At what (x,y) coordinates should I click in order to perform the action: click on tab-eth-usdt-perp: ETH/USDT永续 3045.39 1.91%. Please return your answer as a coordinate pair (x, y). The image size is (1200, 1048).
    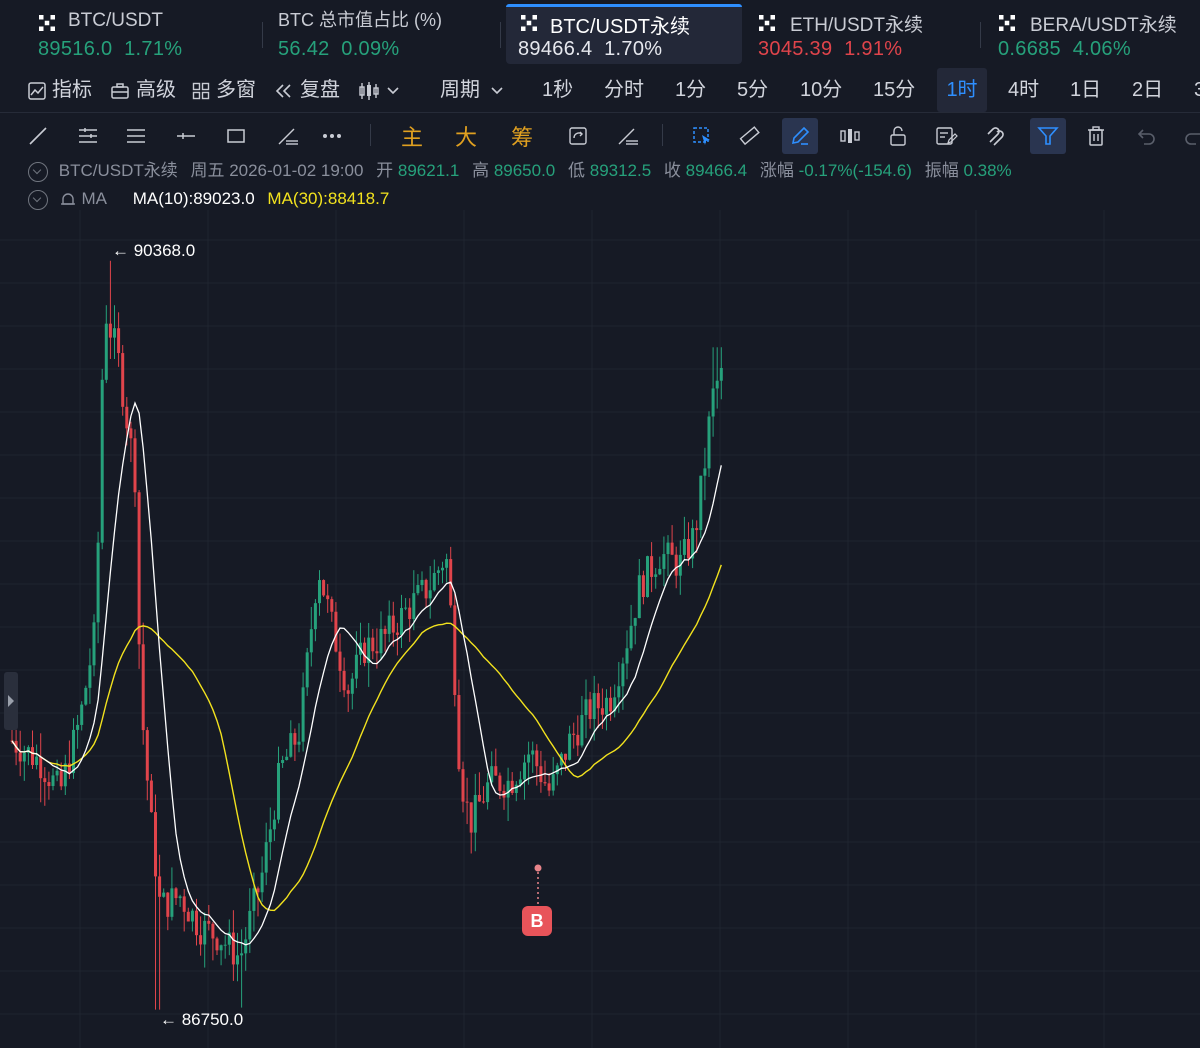
    Looking at the image, I should click on (867, 34).